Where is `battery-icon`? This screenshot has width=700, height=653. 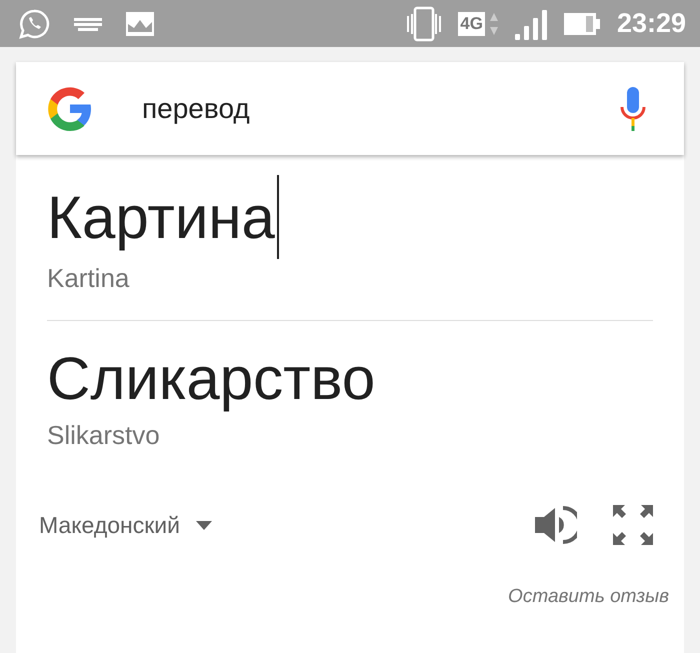
battery-icon is located at coordinates (581, 24).